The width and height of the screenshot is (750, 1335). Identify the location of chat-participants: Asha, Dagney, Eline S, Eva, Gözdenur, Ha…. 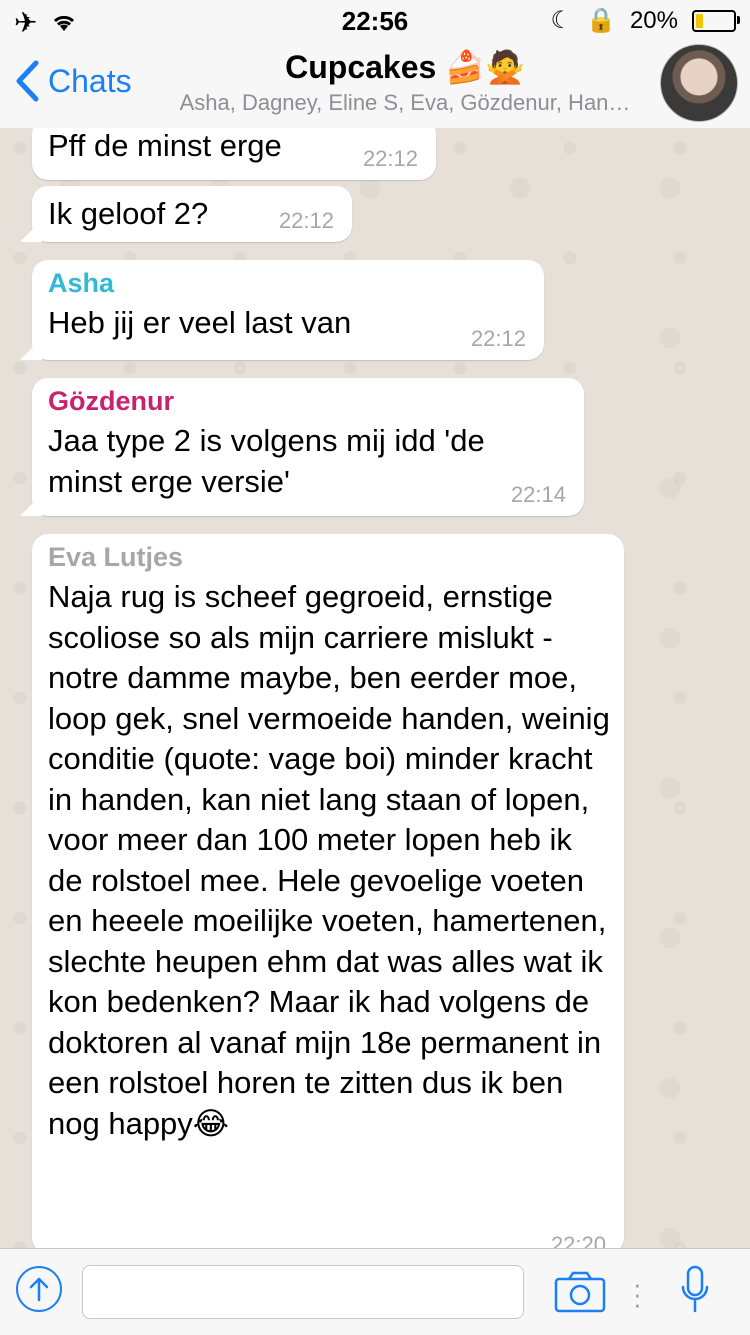
(405, 102).